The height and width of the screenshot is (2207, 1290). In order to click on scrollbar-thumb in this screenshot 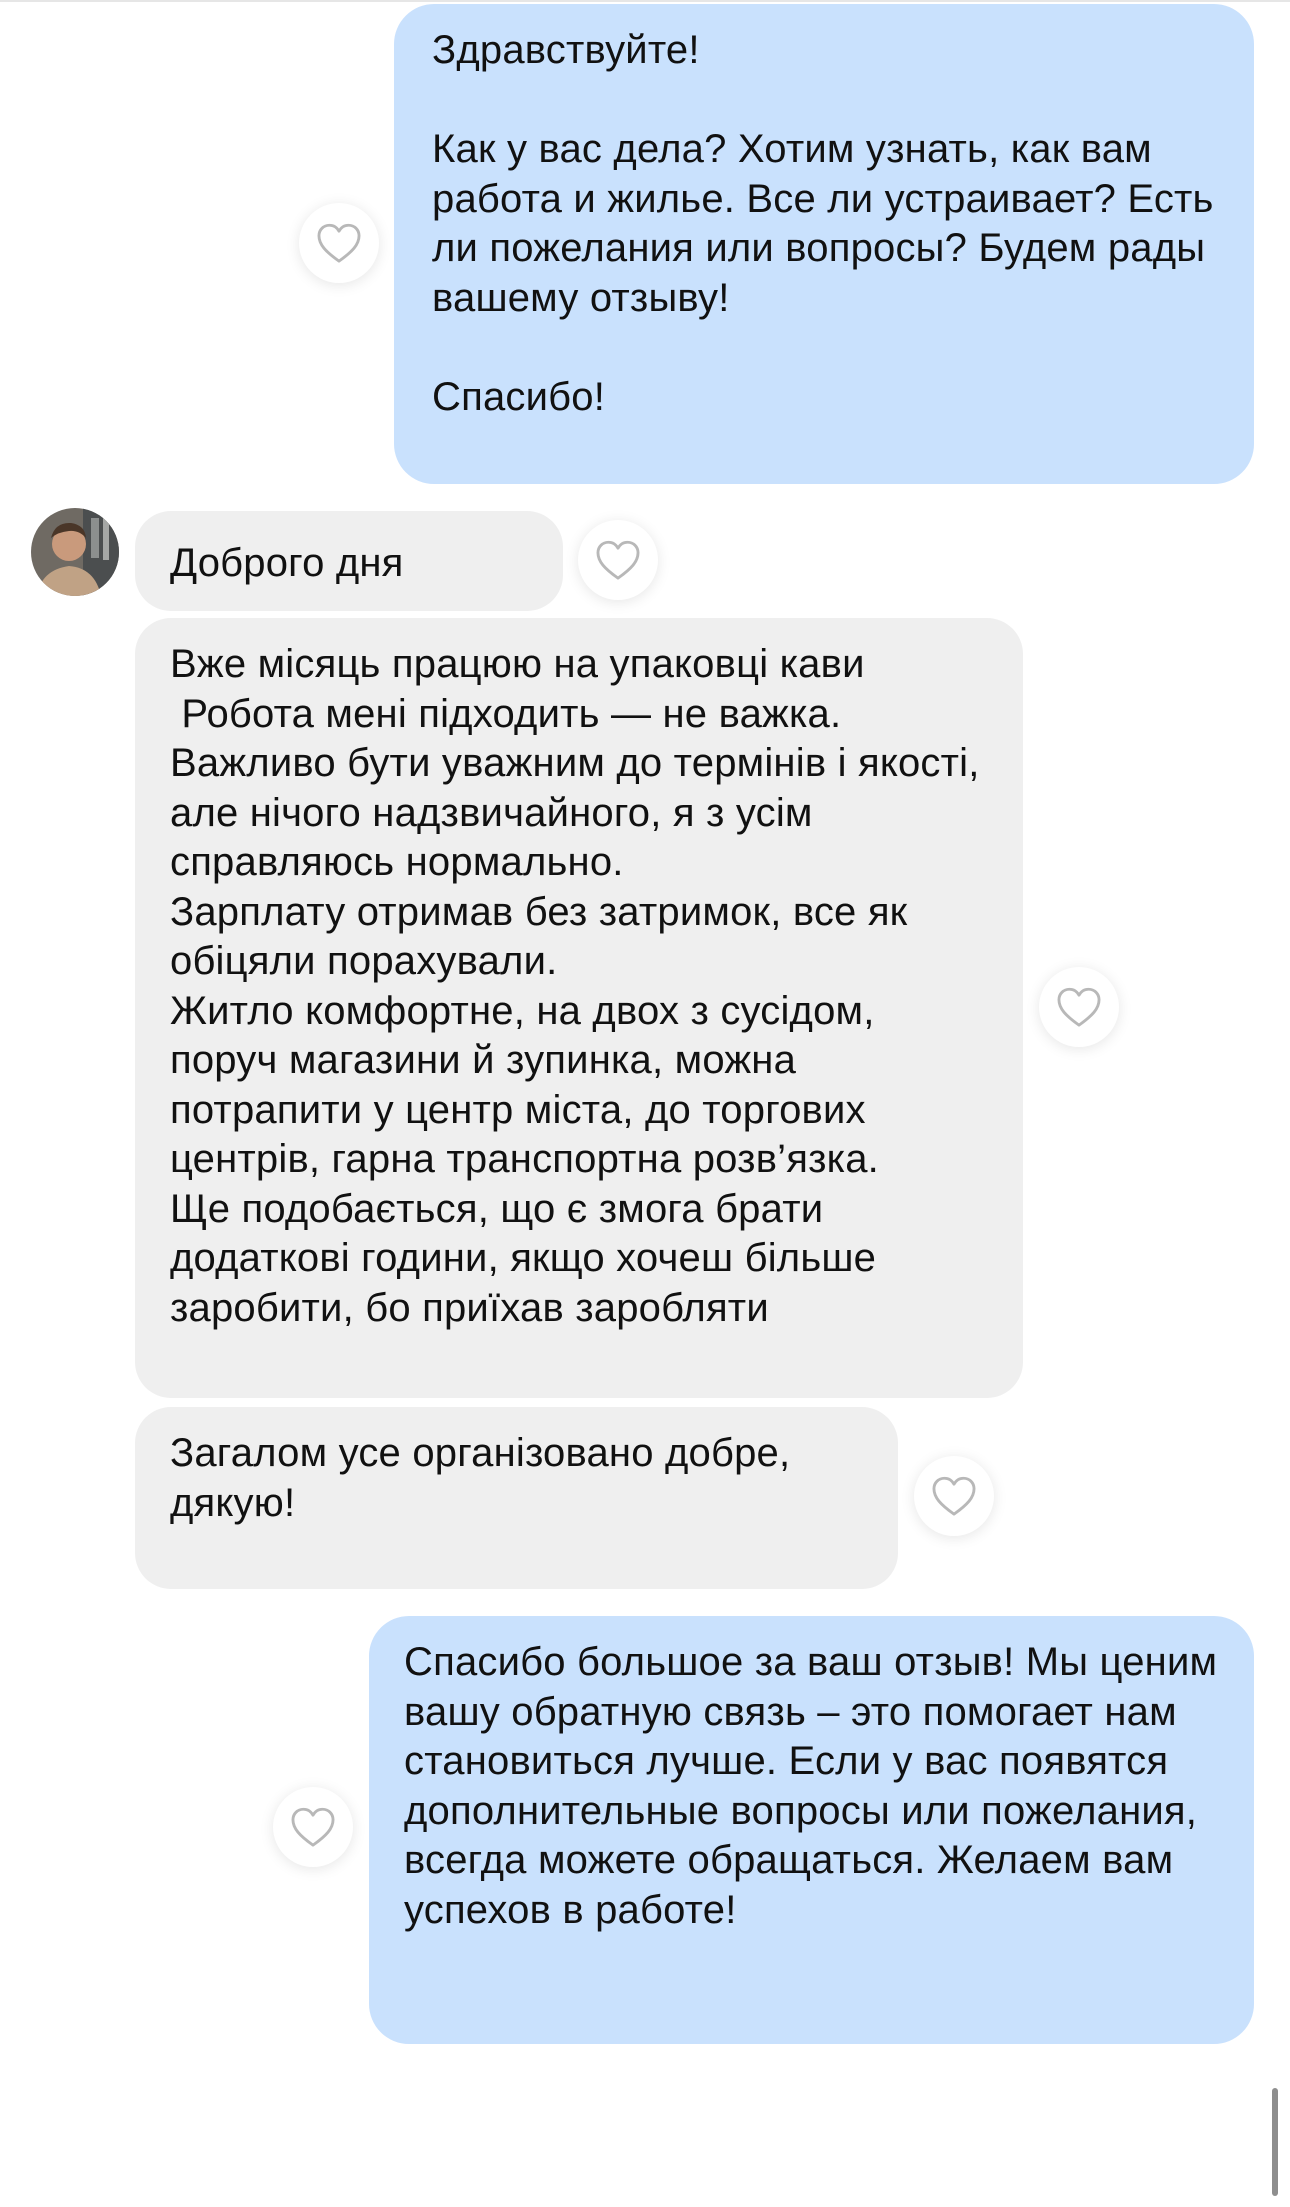, I will do `click(1275, 2142)`.